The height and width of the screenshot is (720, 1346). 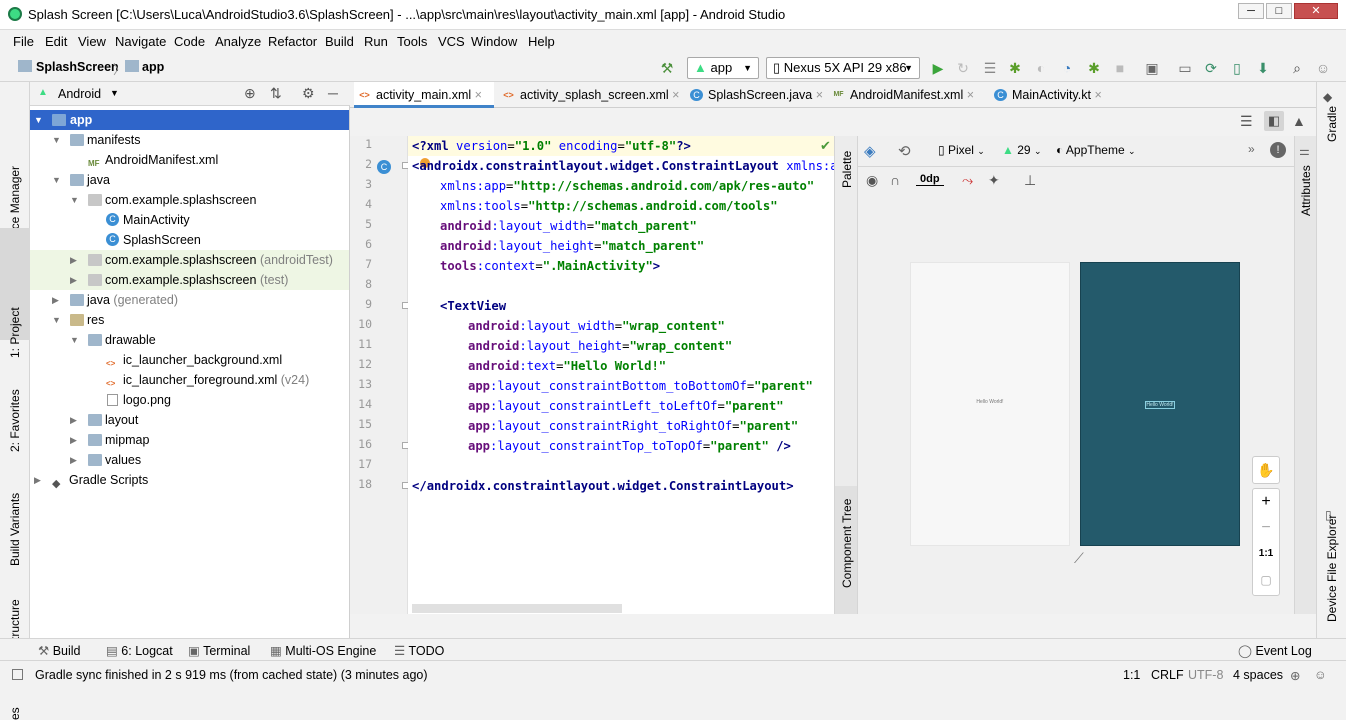 What do you see at coordinates (189, 220) in the screenshot?
I see `tree-item-mainactivity: C MainActivity` at bounding box center [189, 220].